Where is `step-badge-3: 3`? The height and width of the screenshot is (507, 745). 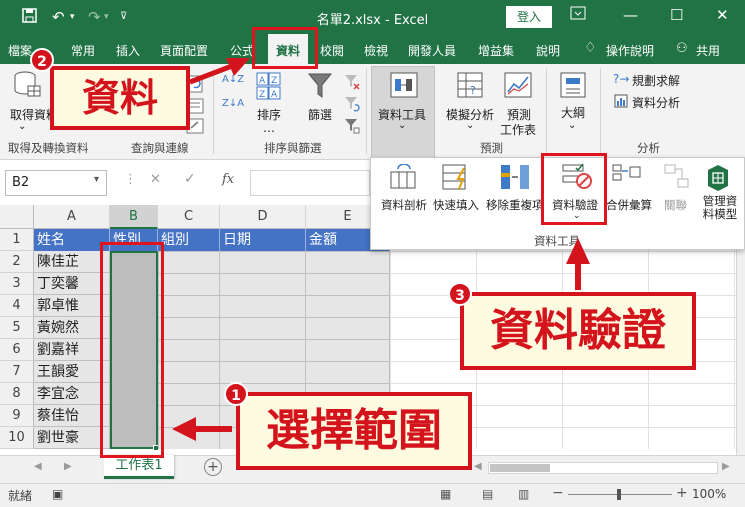 step-badge-3: 3 is located at coordinates (460, 294).